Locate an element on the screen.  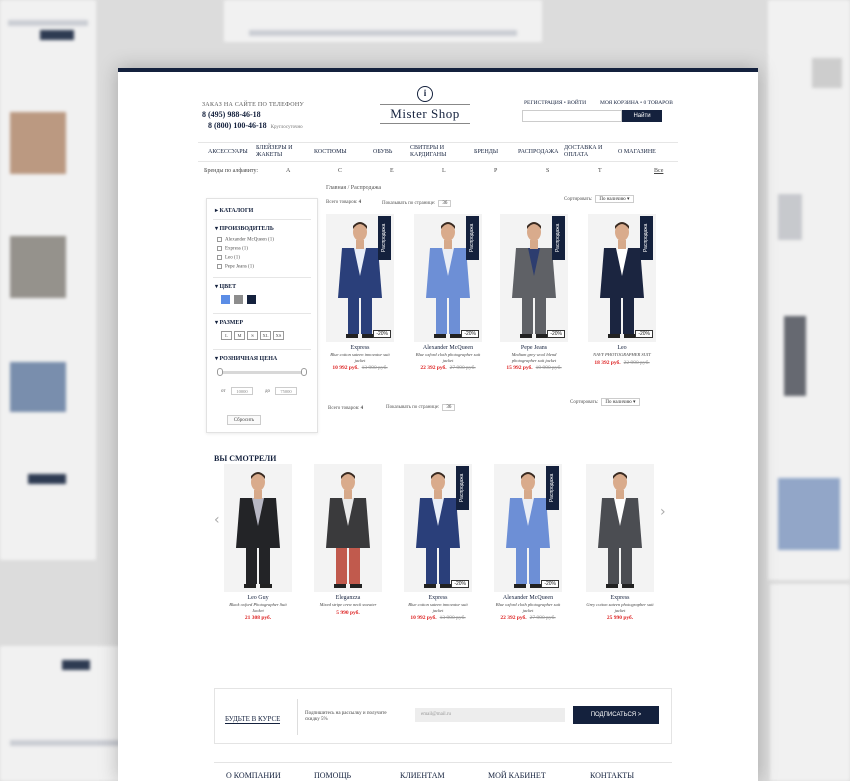
nav-item-sweaters: Свитеры и кардиганы is located at coordinates (431, 152).